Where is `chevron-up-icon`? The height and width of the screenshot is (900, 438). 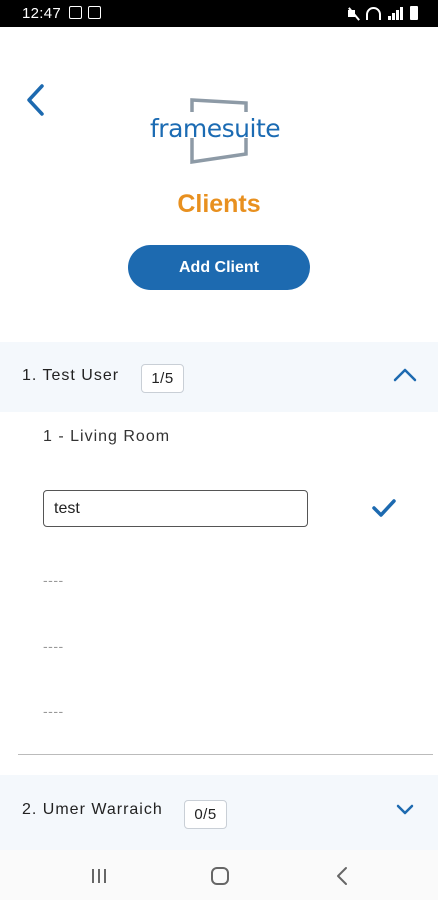
chevron-up-icon is located at coordinates (405, 375).